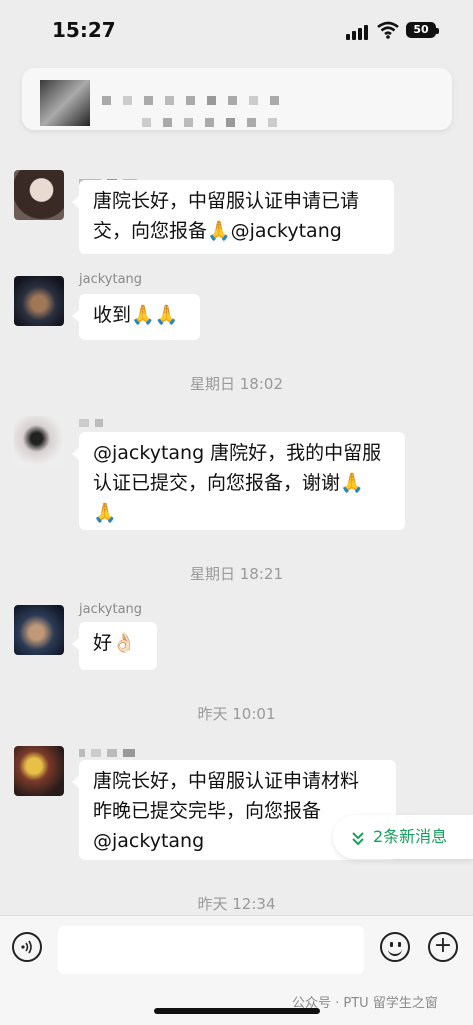 Image resolution: width=473 pixels, height=1025 pixels. I want to click on message-line: 🙏, so click(105, 513).